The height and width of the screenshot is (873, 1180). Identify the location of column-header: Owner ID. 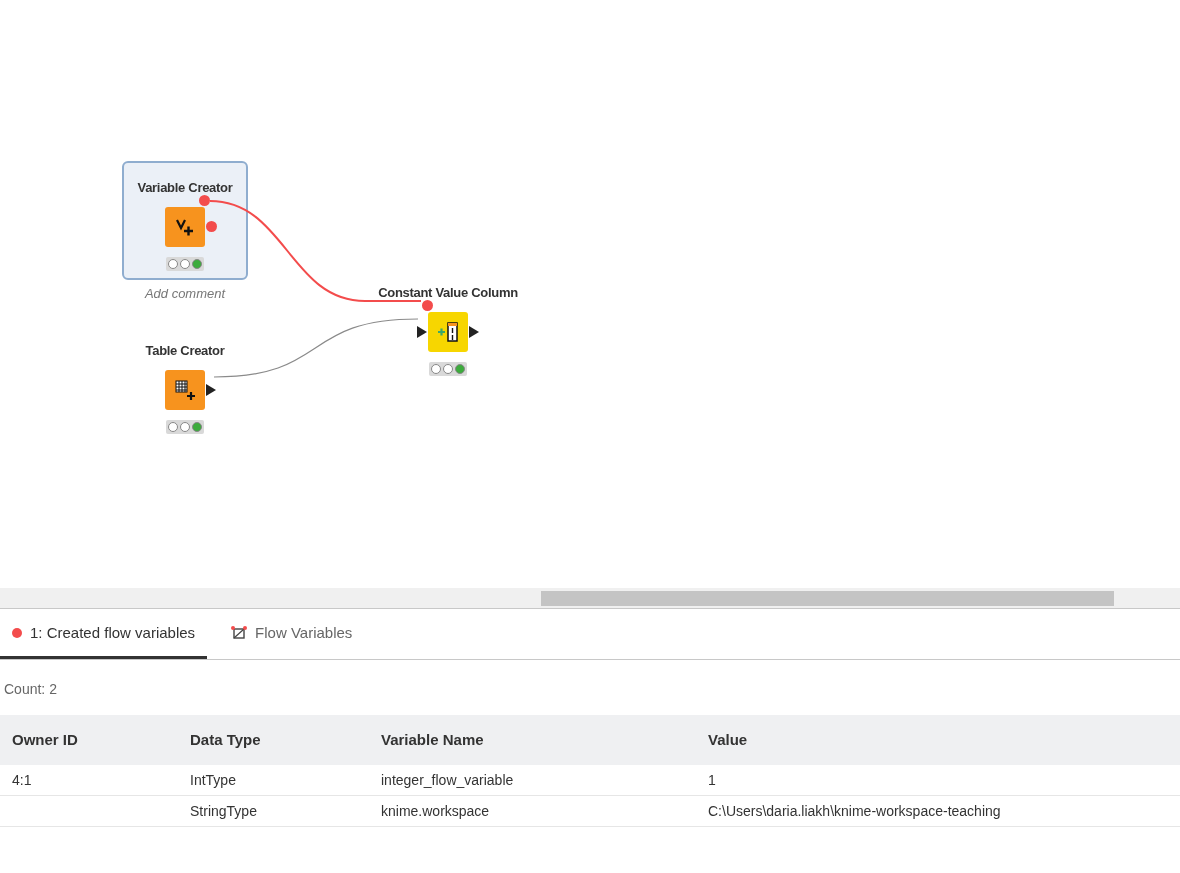
(89, 740).